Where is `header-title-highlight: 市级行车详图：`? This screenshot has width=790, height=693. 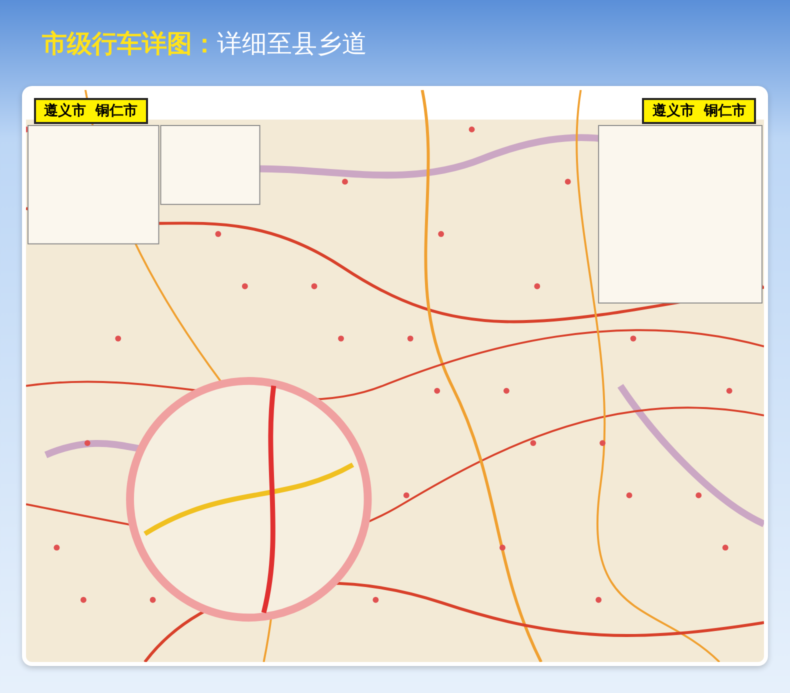 header-title-highlight: 市级行车详图： is located at coordinates (129, 44).